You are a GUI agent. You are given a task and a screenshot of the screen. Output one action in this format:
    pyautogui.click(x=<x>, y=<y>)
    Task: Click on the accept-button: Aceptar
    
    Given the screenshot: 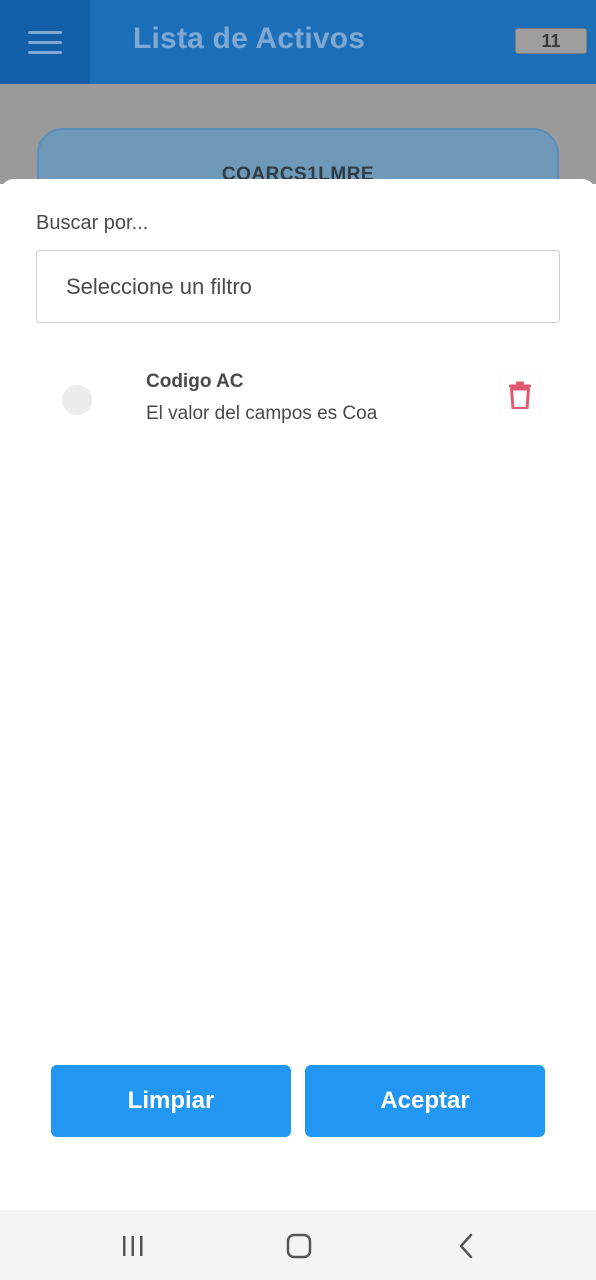 What is the action you would take?
    pyautogui.click(x=425, y=1101)
    